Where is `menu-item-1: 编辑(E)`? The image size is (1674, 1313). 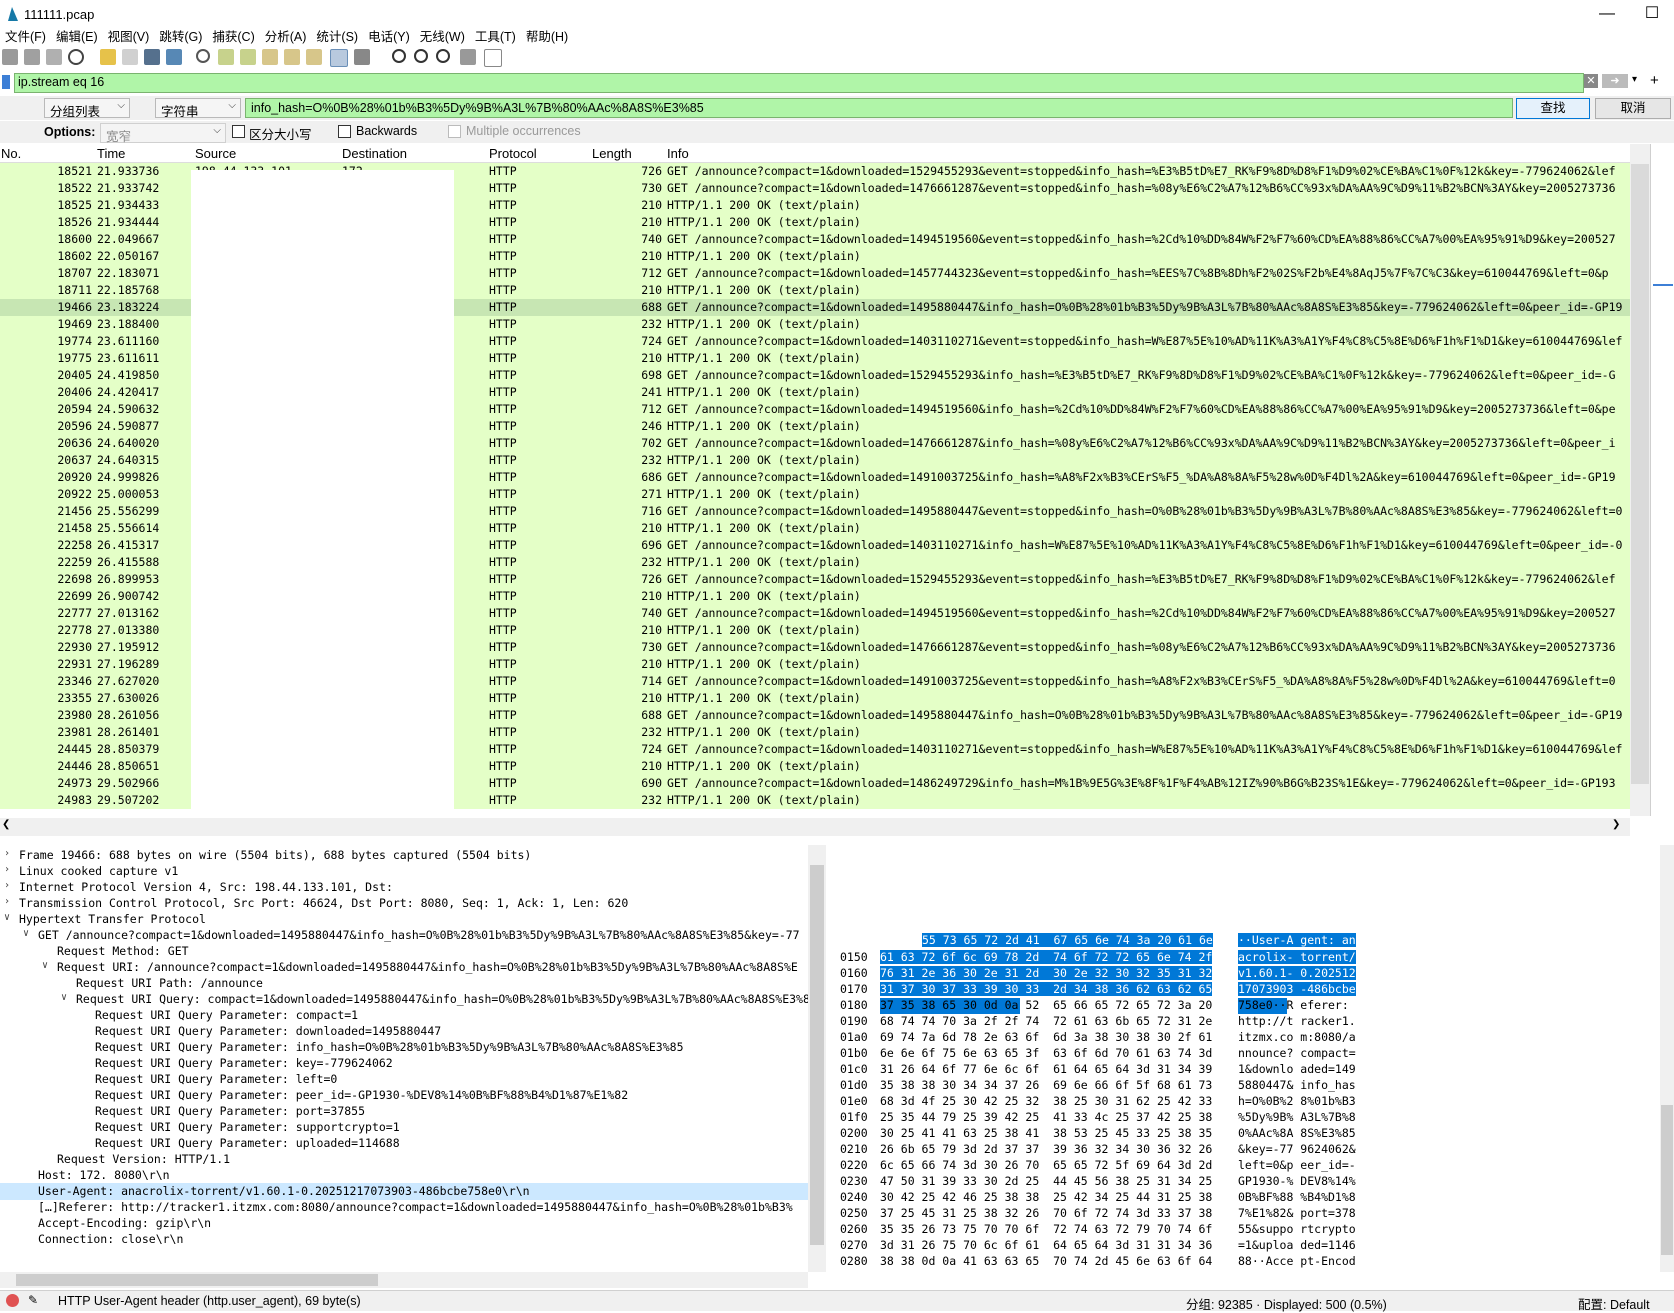
menu-item-1: 编辑(E) is located at coordinates (77, 35).